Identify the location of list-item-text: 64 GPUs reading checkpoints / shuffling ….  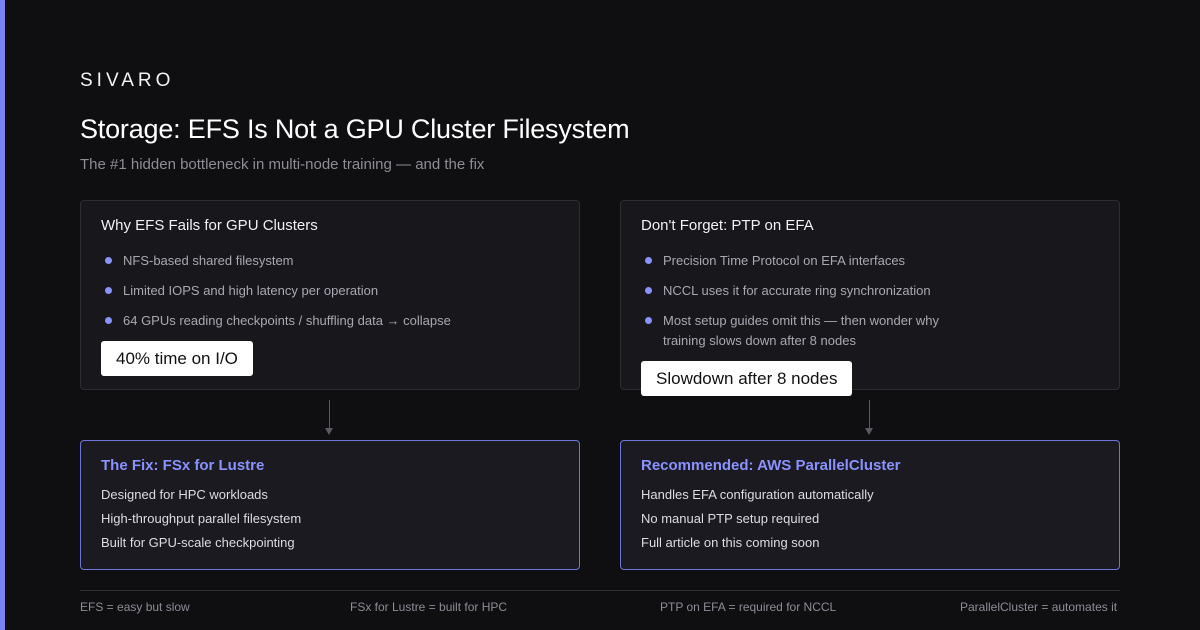
(287, 320).